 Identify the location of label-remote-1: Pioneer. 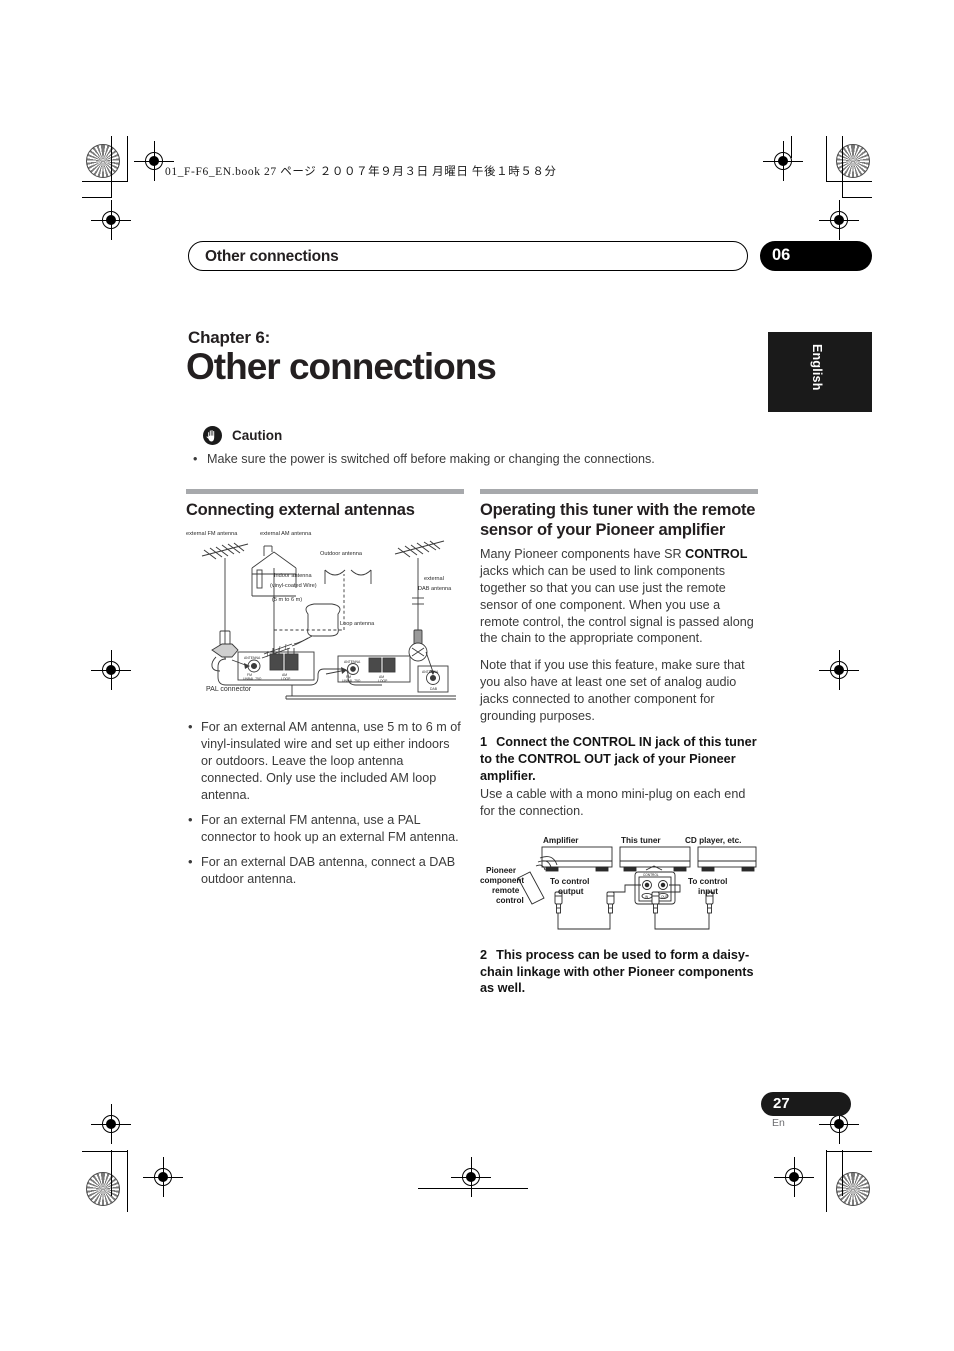
(501, 870).